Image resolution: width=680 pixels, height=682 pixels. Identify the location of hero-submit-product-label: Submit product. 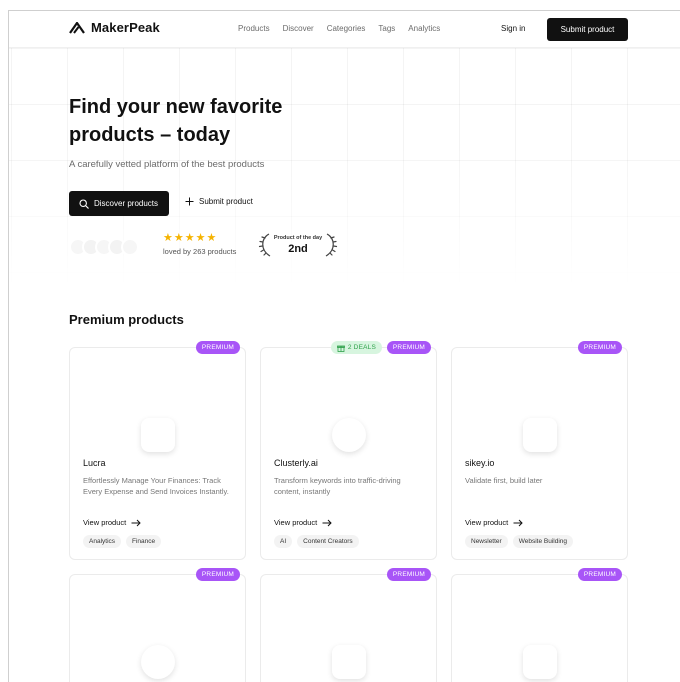
(226, 201).